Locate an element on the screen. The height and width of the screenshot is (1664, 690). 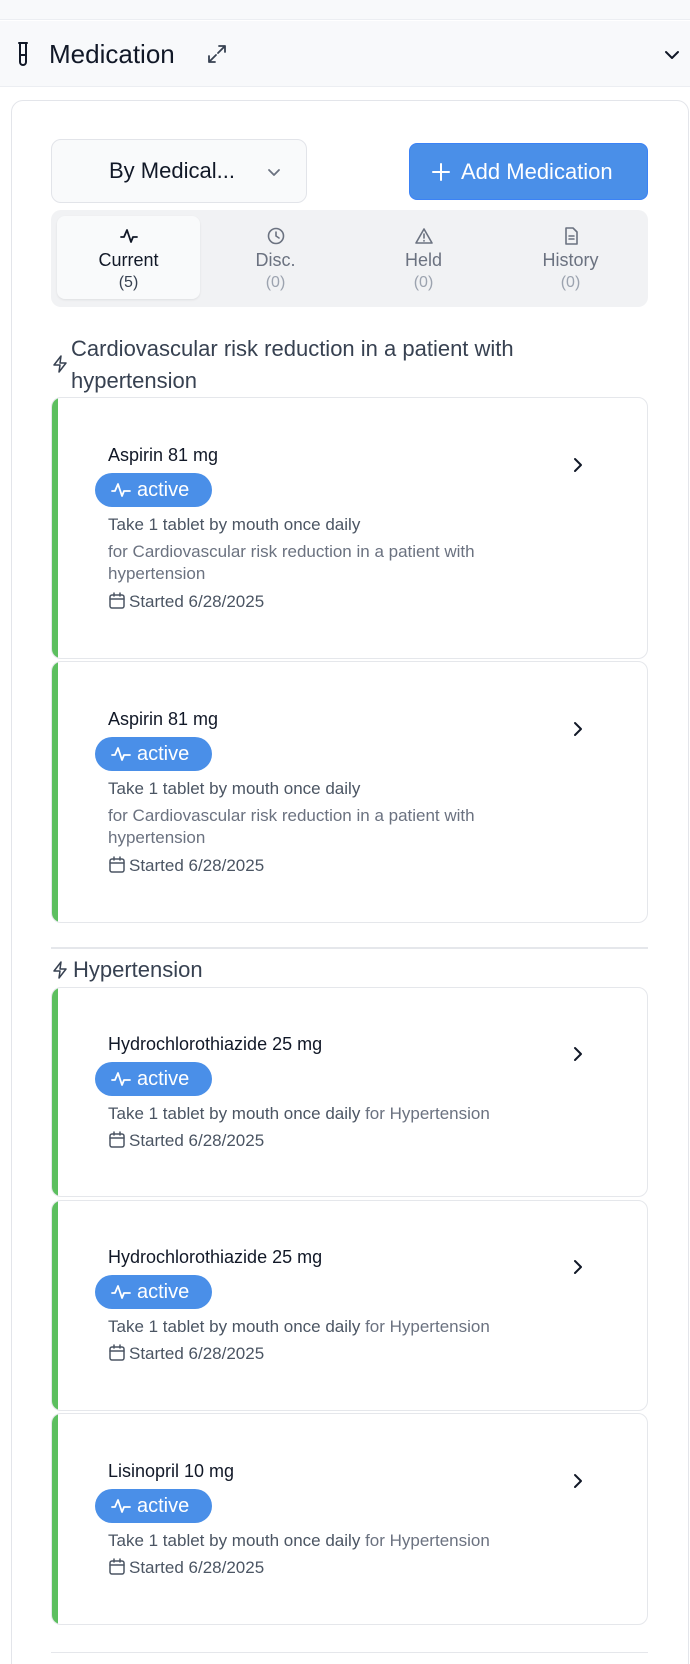
add-medication-button: Add Medication is located at coordinates (528, 171).